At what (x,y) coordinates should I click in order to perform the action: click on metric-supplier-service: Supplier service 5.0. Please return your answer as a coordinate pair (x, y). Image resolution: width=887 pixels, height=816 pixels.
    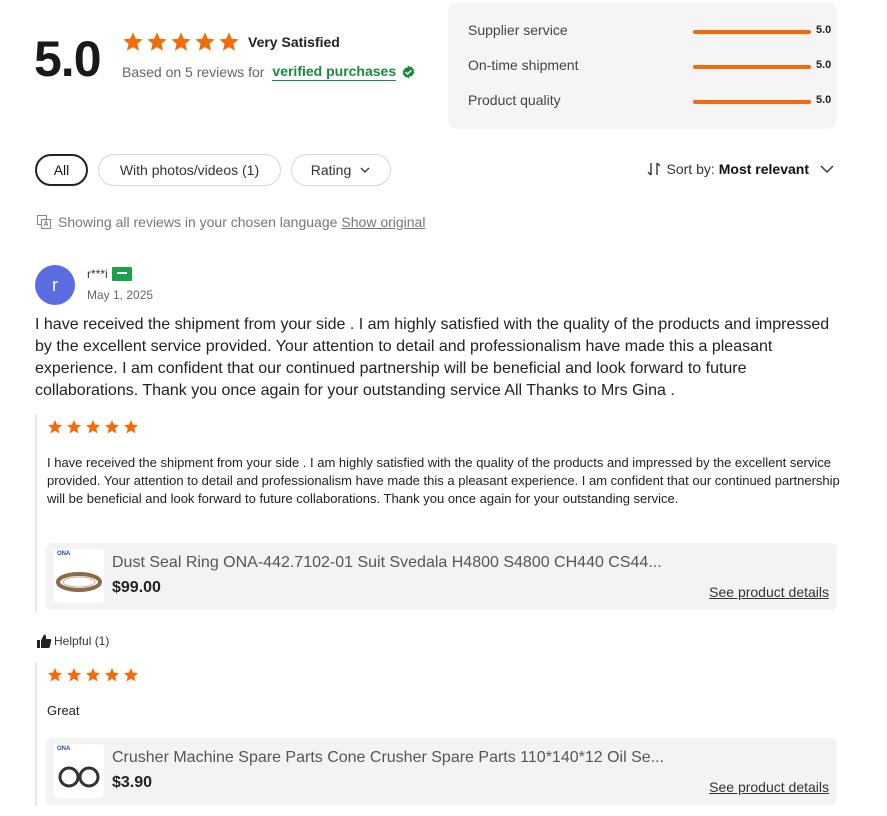
    Looking at the image, I should click on (649, 32).